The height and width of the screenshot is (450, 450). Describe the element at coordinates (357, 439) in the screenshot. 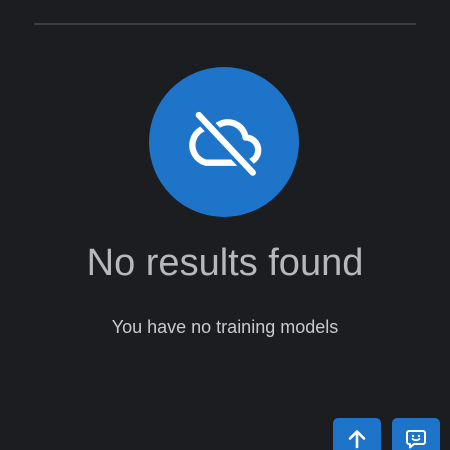

I see `arrow-up-icon` at that location.